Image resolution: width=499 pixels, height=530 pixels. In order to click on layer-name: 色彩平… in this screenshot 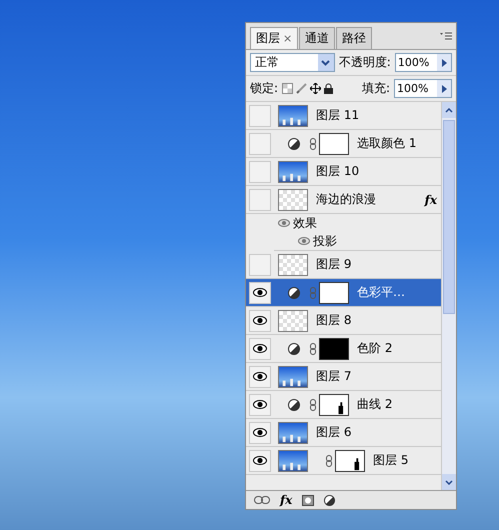, I will do `click(381, 292)`.